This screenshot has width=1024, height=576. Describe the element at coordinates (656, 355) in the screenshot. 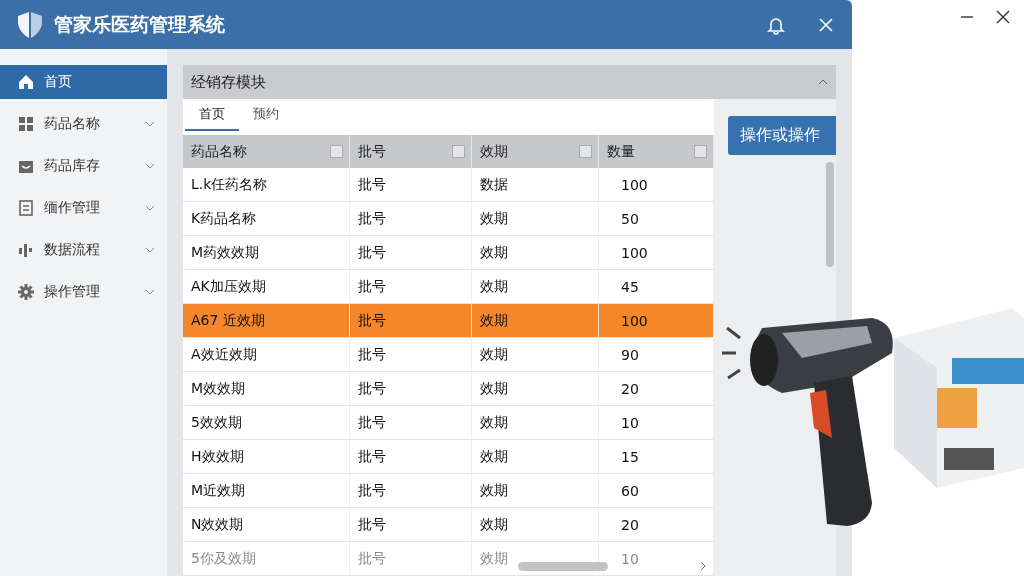

I see `table-cell: 90` at that location.